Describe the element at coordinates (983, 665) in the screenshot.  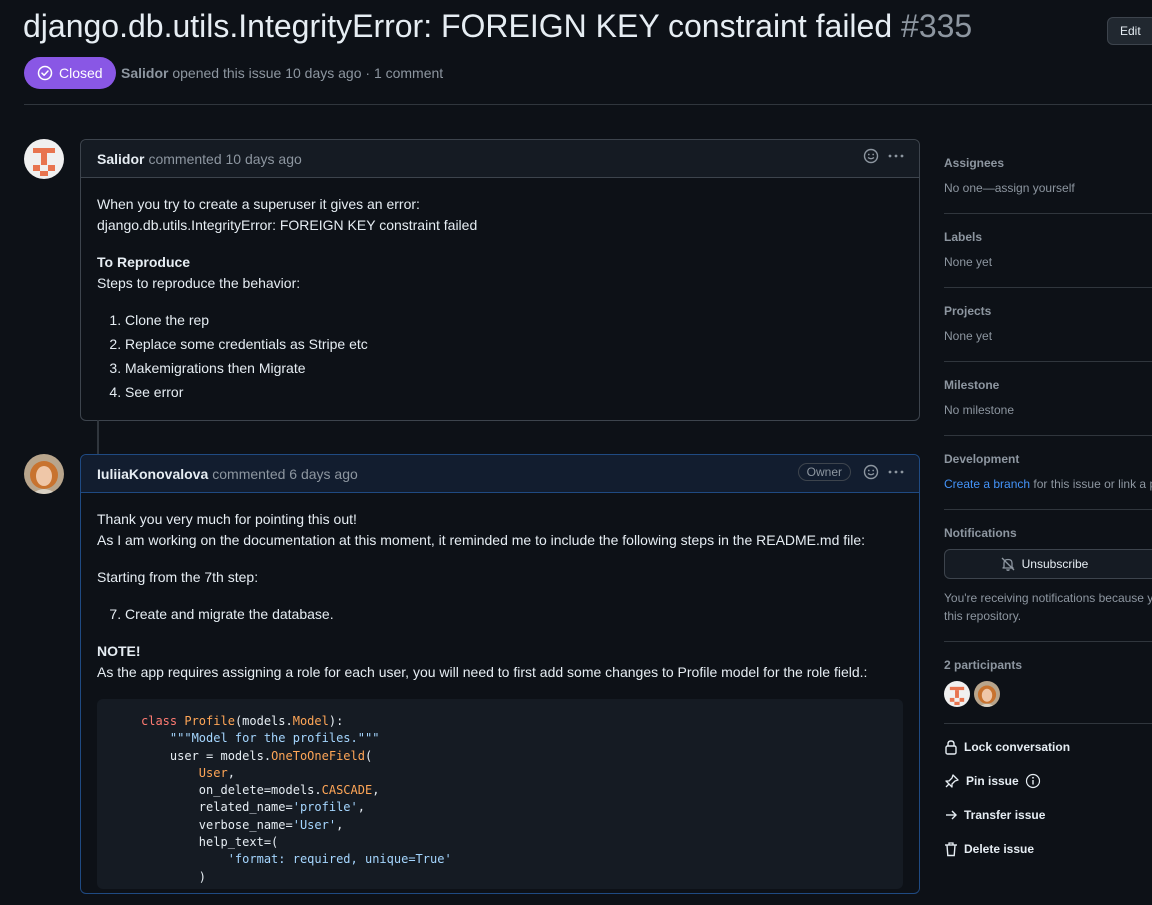
I see `sidebar-heading: 2 participants` at that location.